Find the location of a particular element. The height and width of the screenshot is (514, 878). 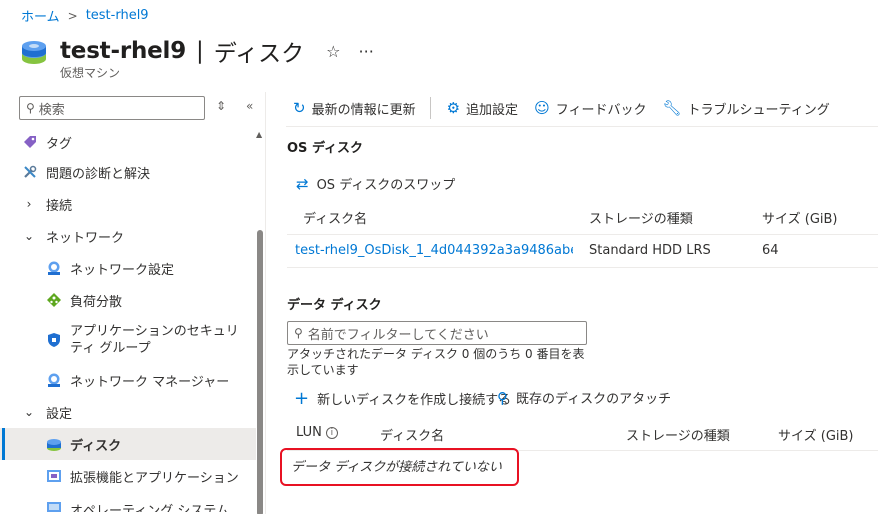

sidebar-item-extensions: 拡張機能とアプリケーション is located at coordinates (128, 476).